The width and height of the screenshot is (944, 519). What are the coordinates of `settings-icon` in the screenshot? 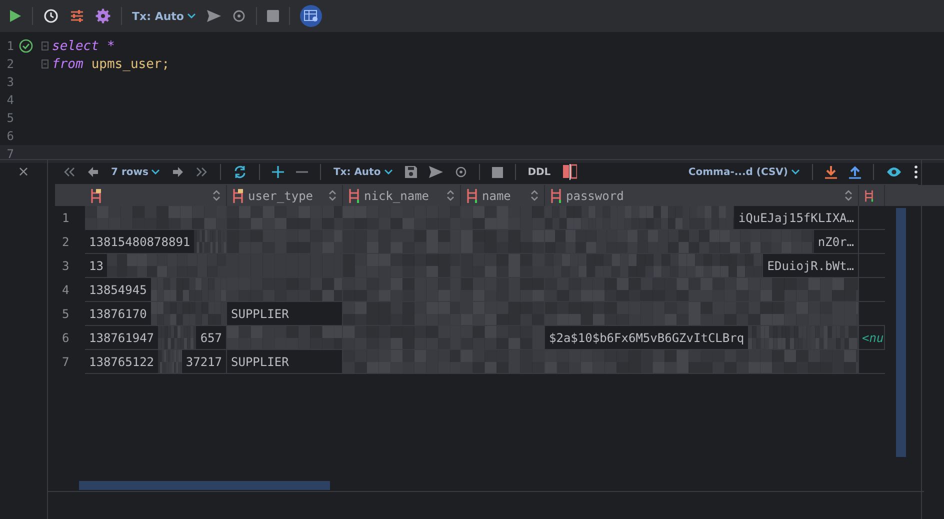 It's located at (103, 16).